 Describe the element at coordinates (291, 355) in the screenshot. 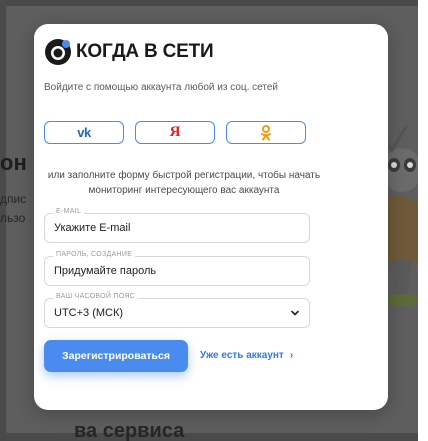

I see `chevron-right-icon: ›` at that location.